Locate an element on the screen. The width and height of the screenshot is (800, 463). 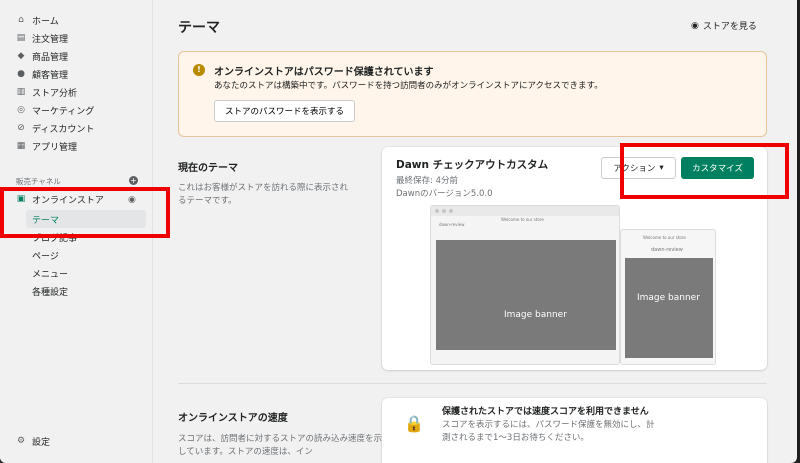
mobile-welcome: Welcome to our store is located at coordinates (664, 237).